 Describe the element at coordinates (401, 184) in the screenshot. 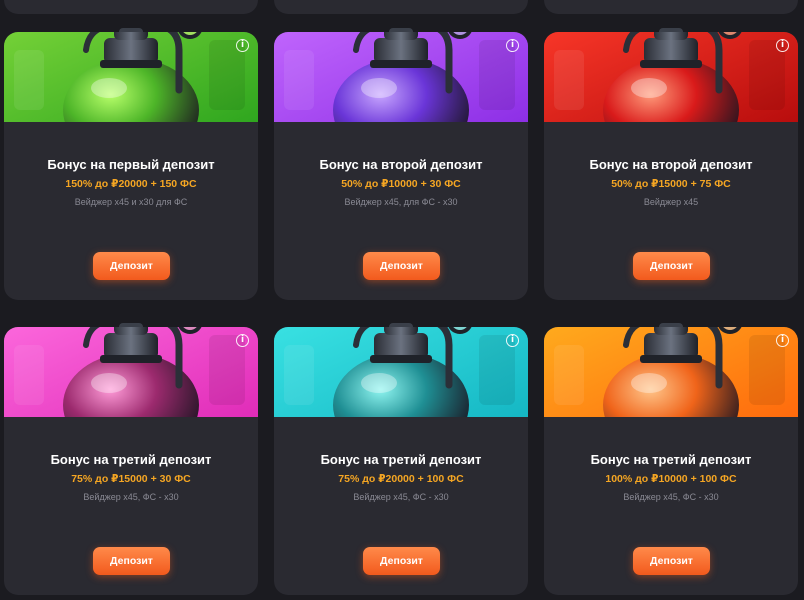

I see `bonus-offer: 50% до ₽10000 + 30 ФС` at that location.